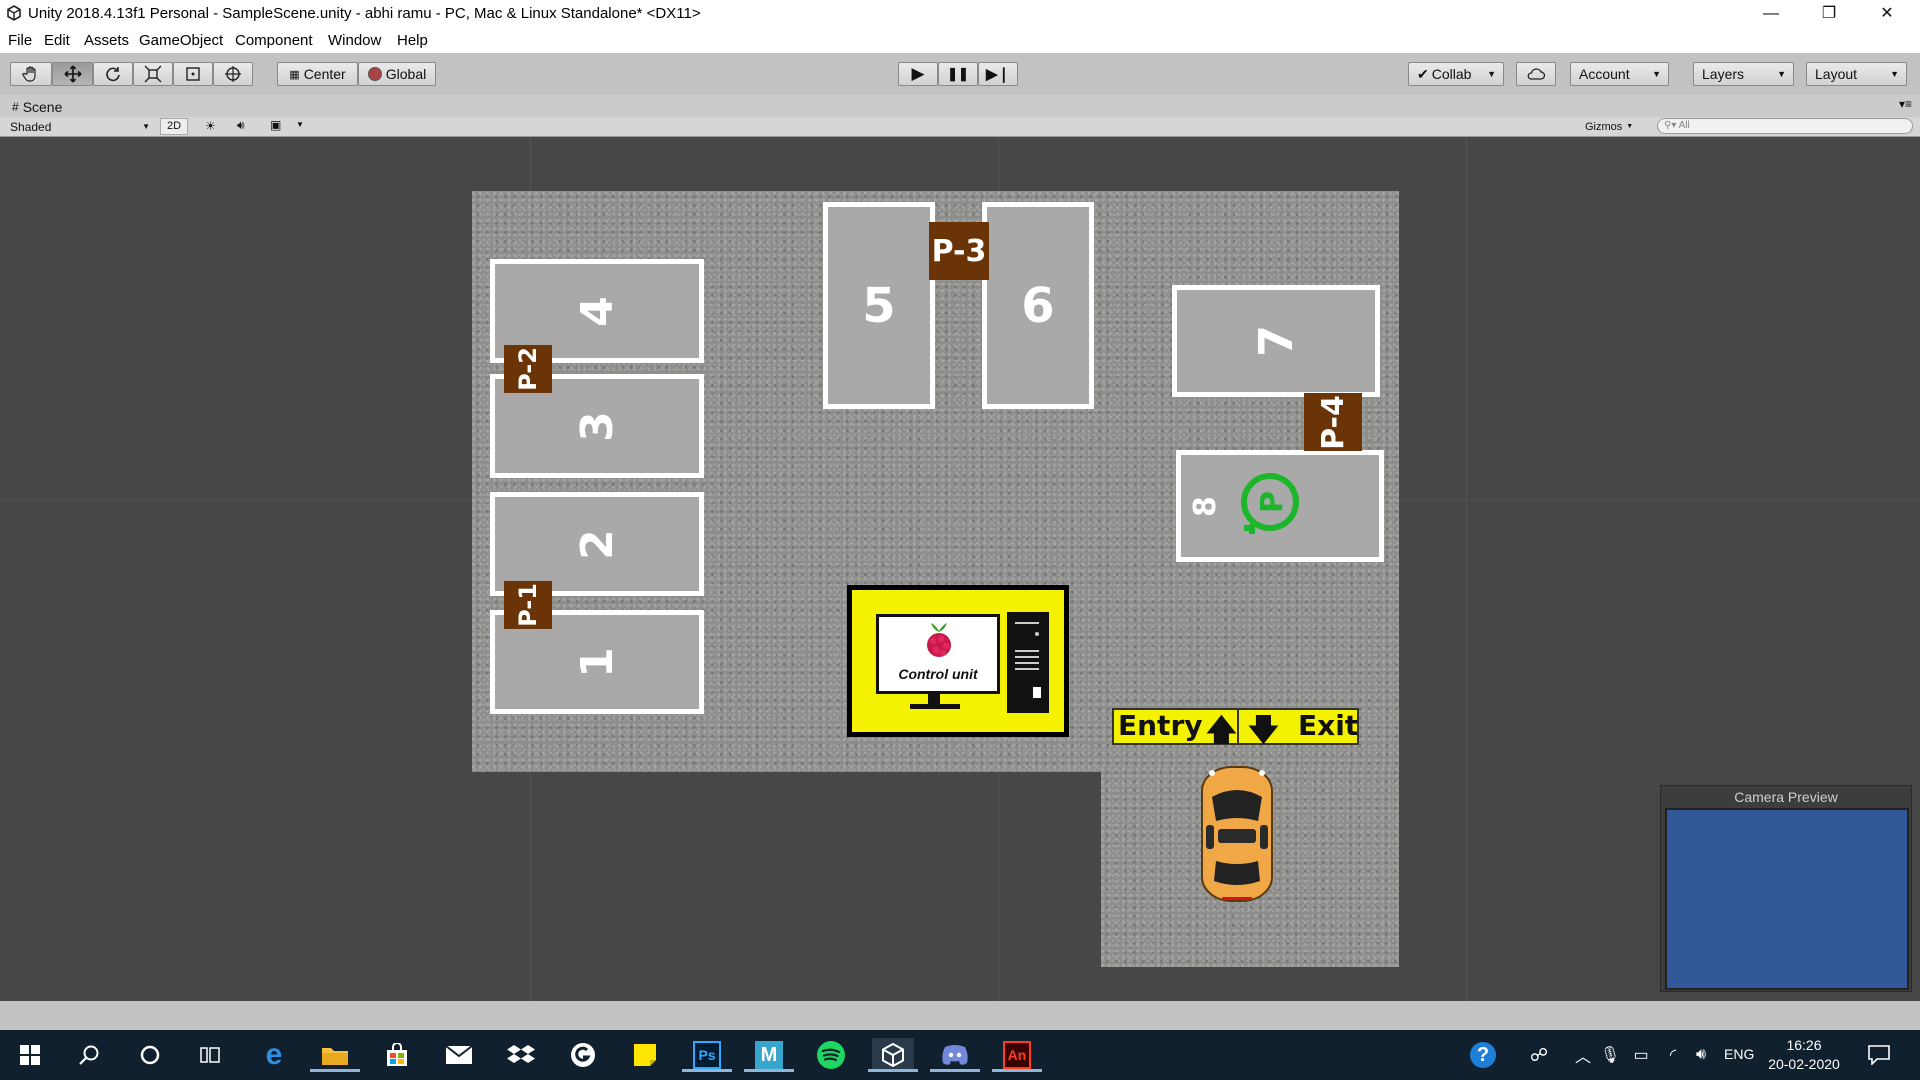 This screenshot has height=1080, width=1920. Describe the element at coordinates (960, 106) in the screenshot. I see `scene-tab-bar: # Scene ▾≡` at that location.